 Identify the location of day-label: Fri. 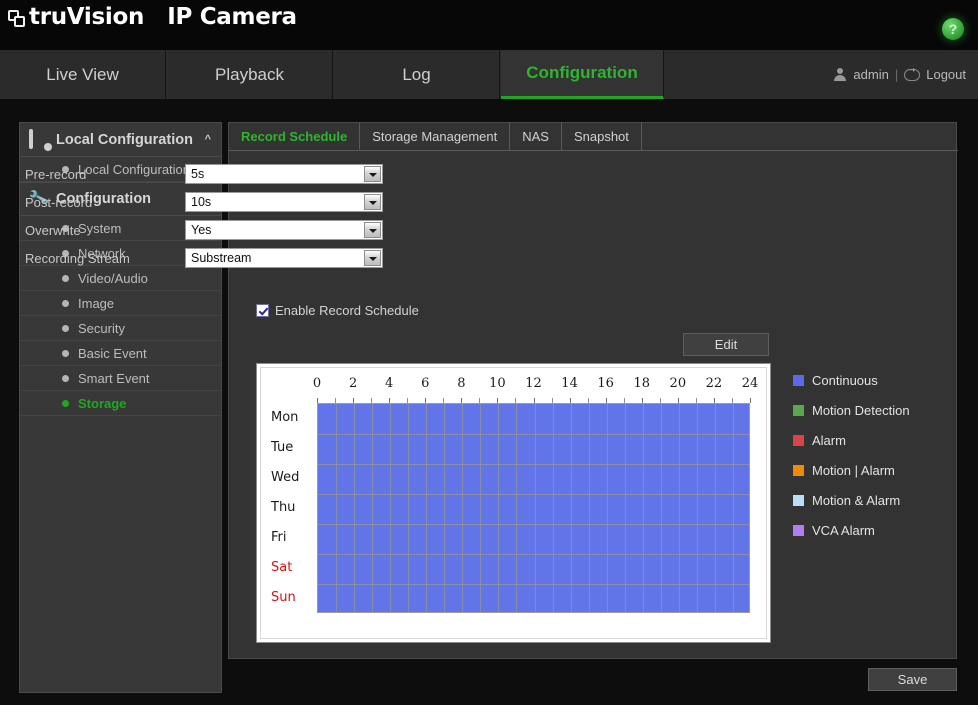
(279, 537).